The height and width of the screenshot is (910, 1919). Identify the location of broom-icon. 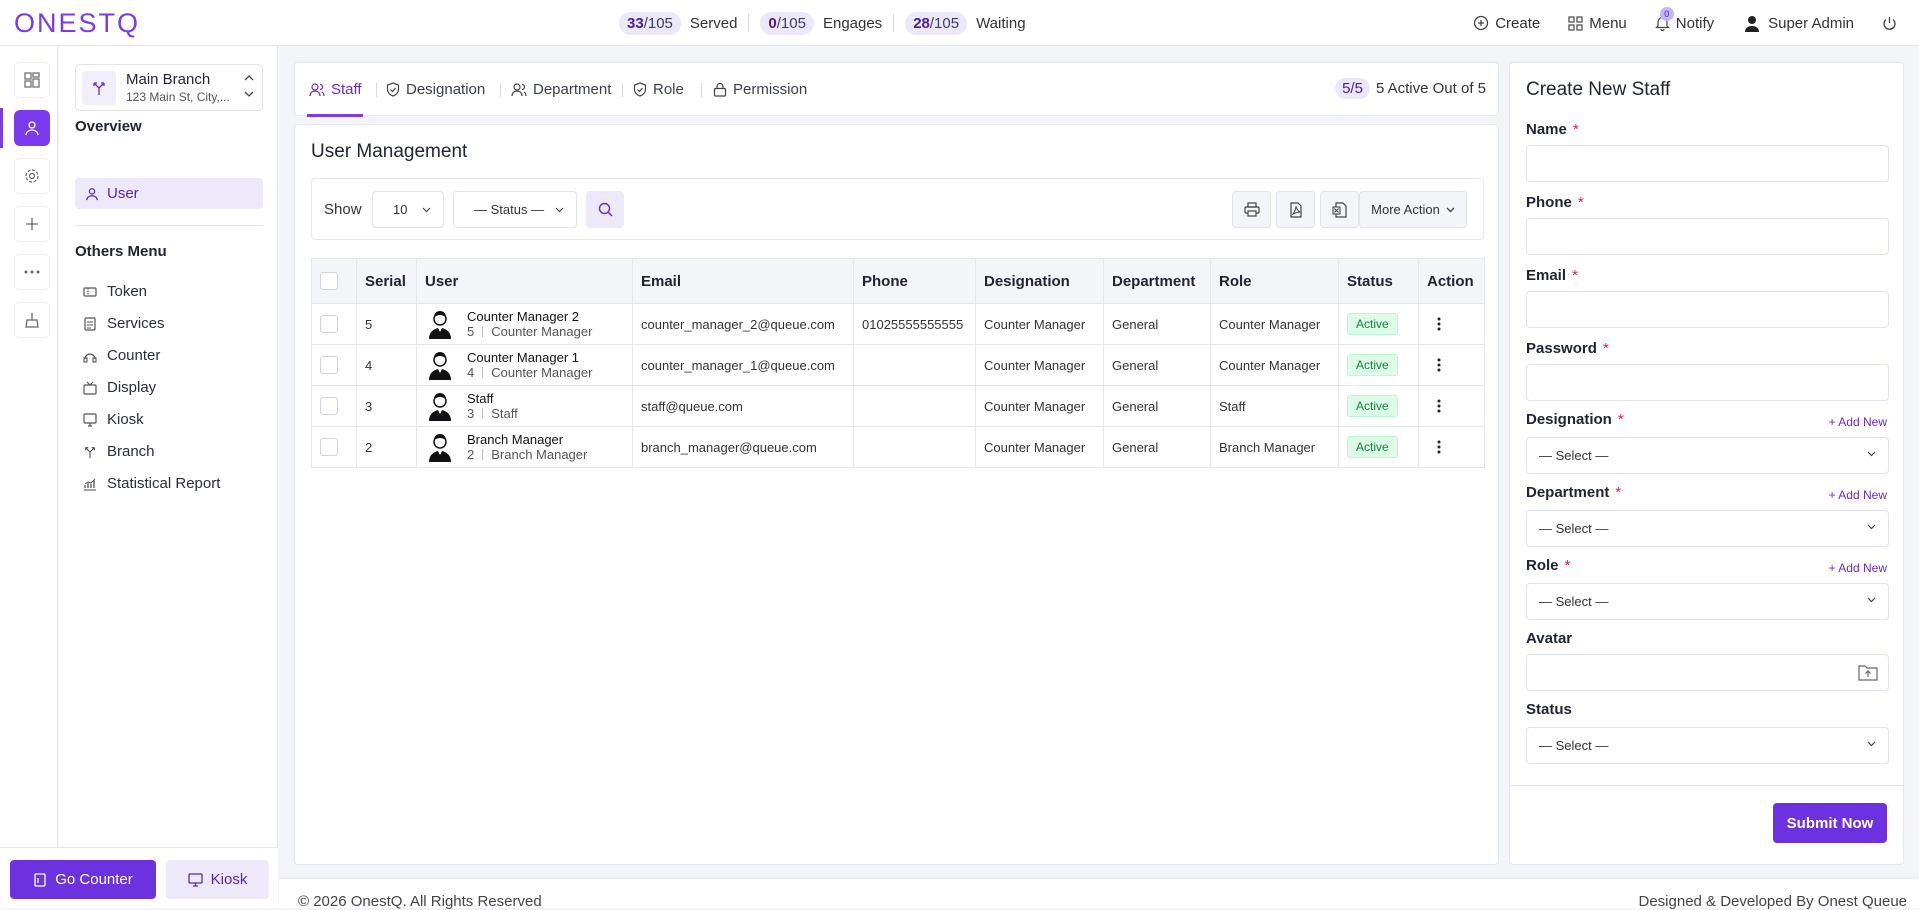
(32, 320).